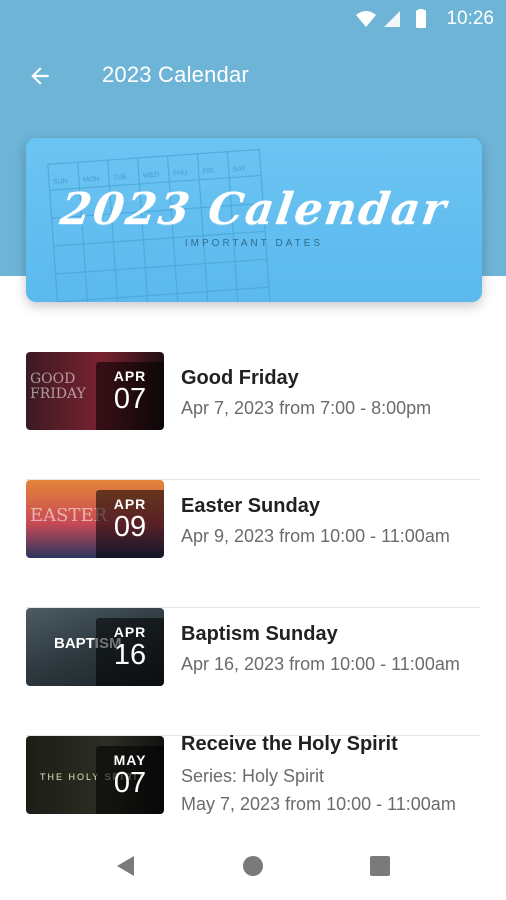 Image resolution: width=506 pixels, height=900 pixels. I want to click on battery-icon, so click(421, 18).